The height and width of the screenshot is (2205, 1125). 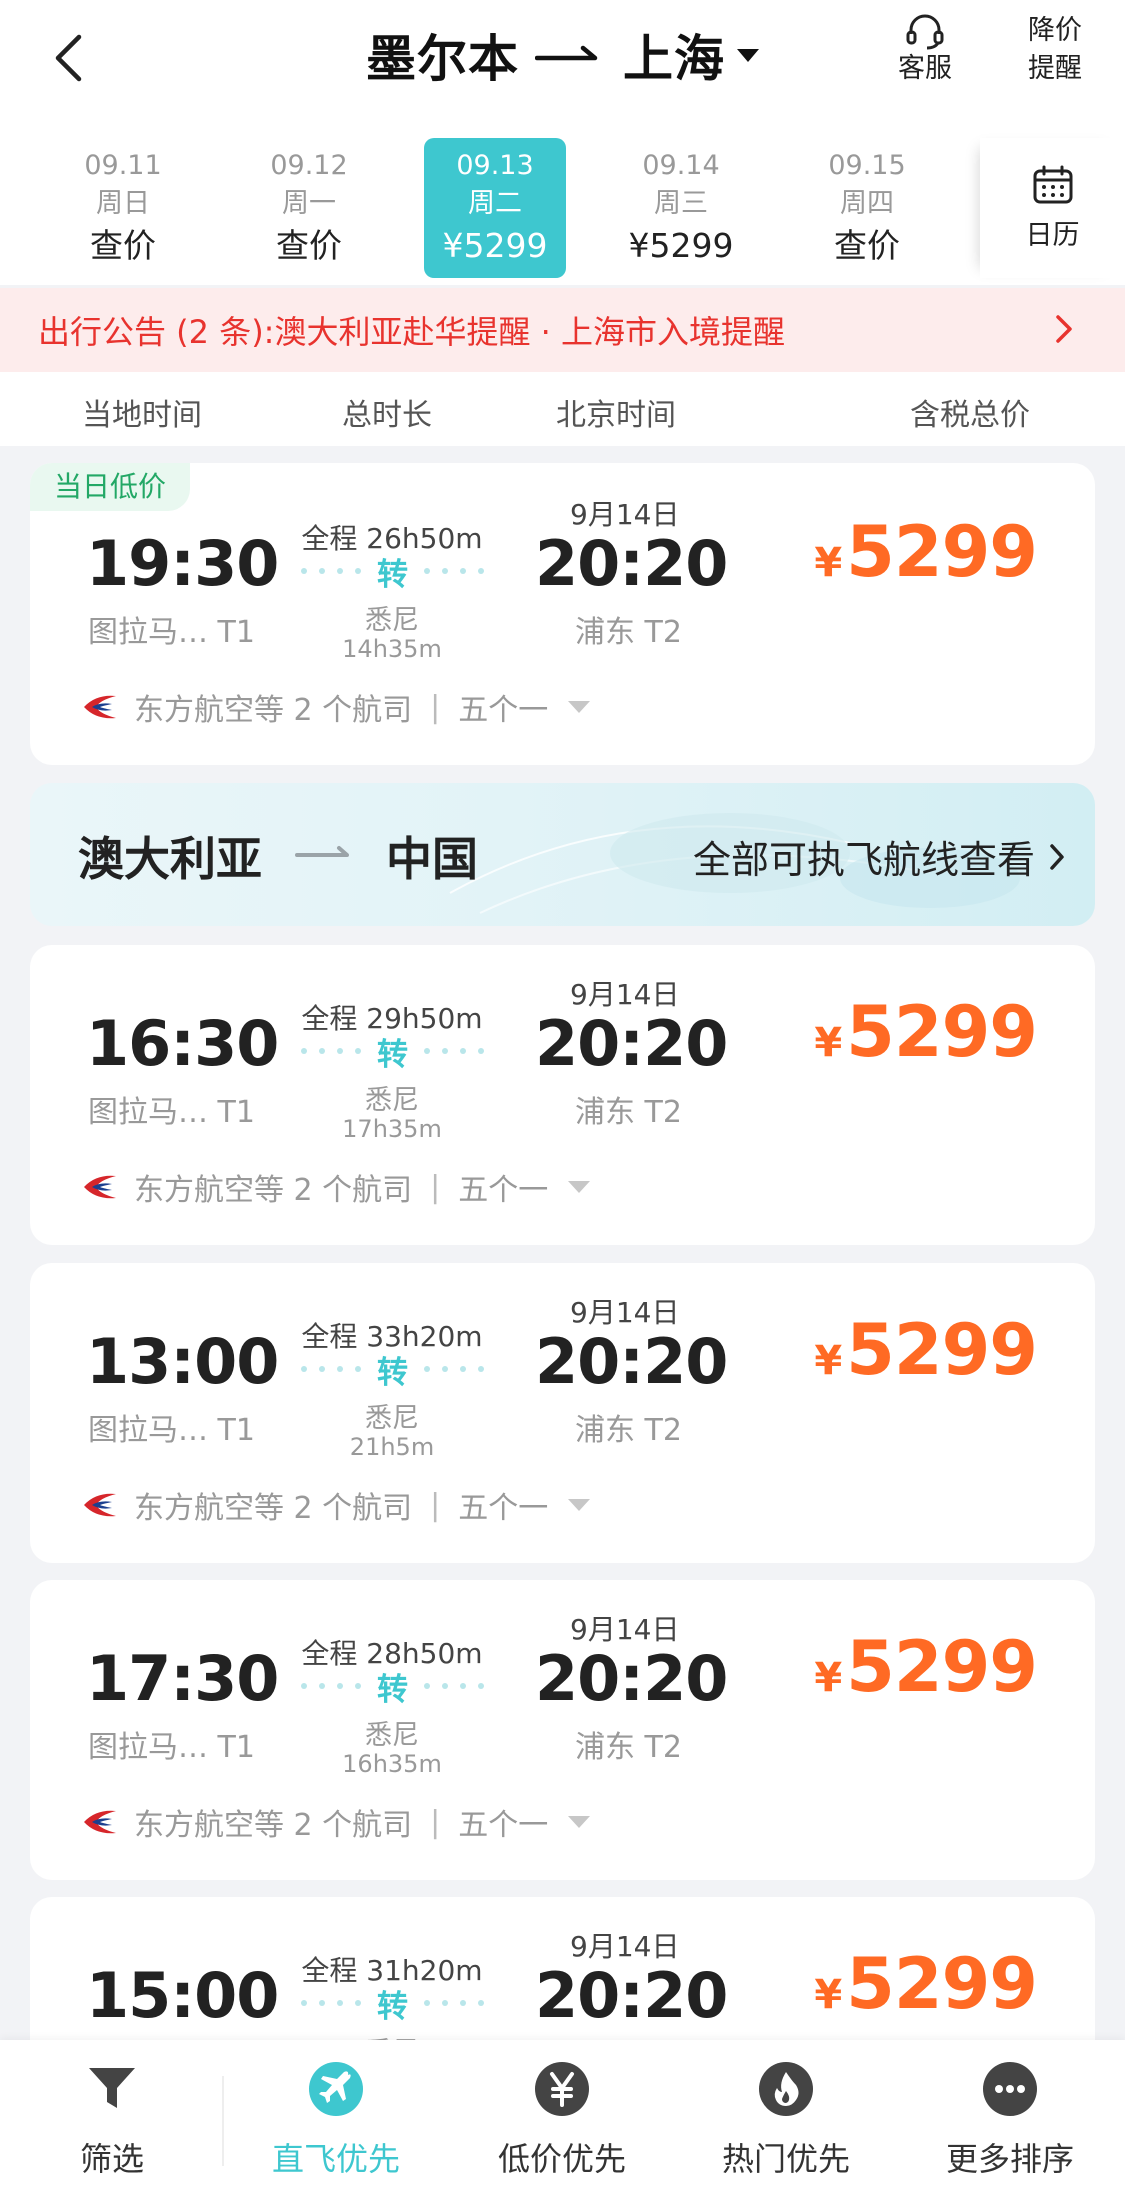 What do you see at coordinates (1052, 184) in the screenshot?
I see `calendar-icon` at bounding box center [1052, 184].